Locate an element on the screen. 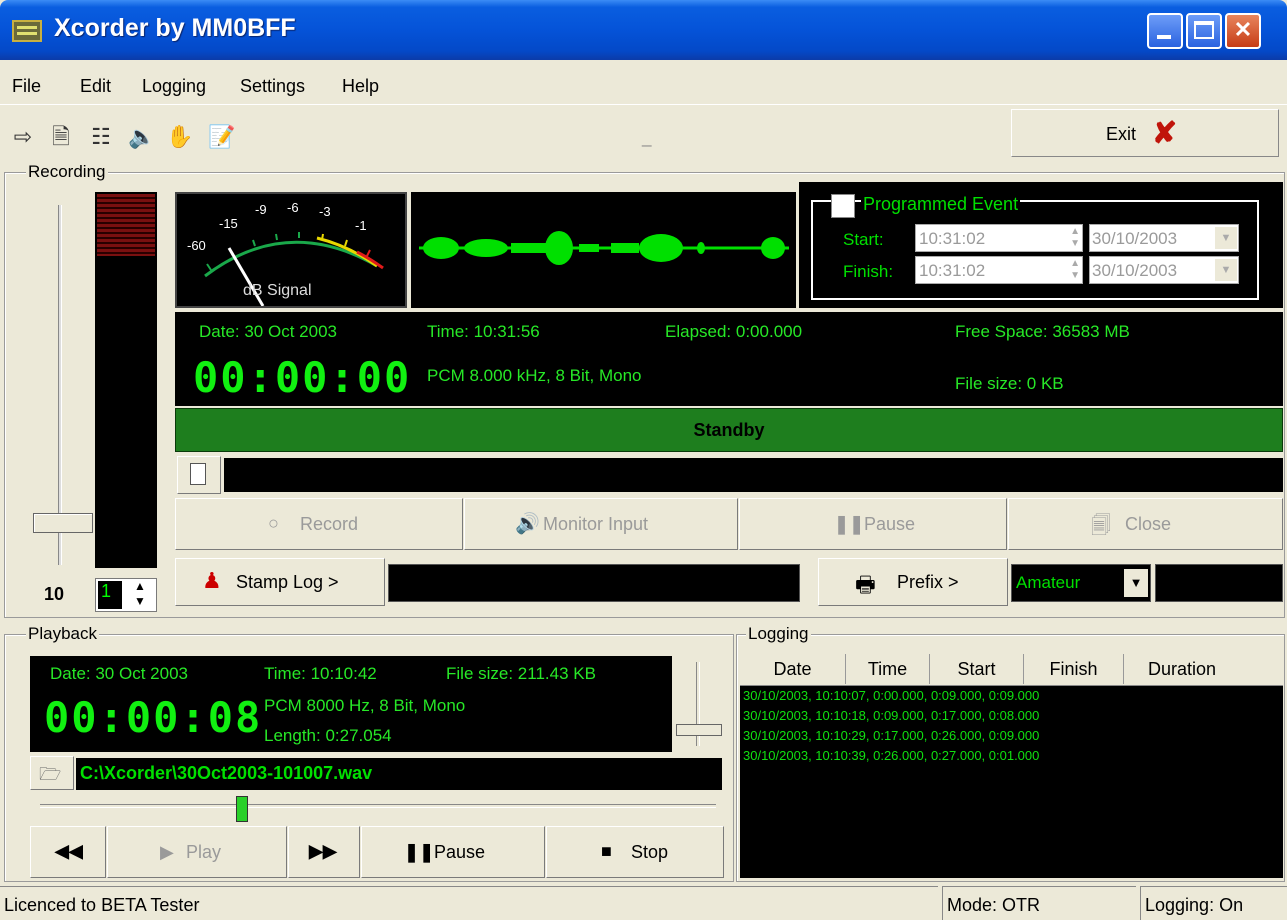  start-date-dropdown-icon: ▼ is located at coordinates (1226, 238).